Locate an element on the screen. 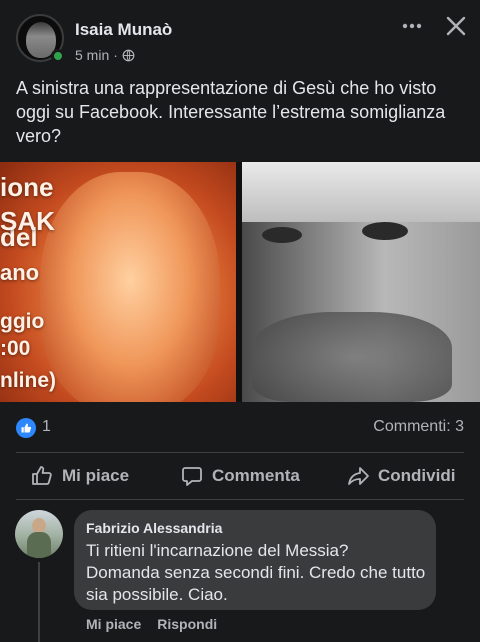 The width and height of the screenshot is (480, 642). like-count: 1 is located at coordinates (46, 427).